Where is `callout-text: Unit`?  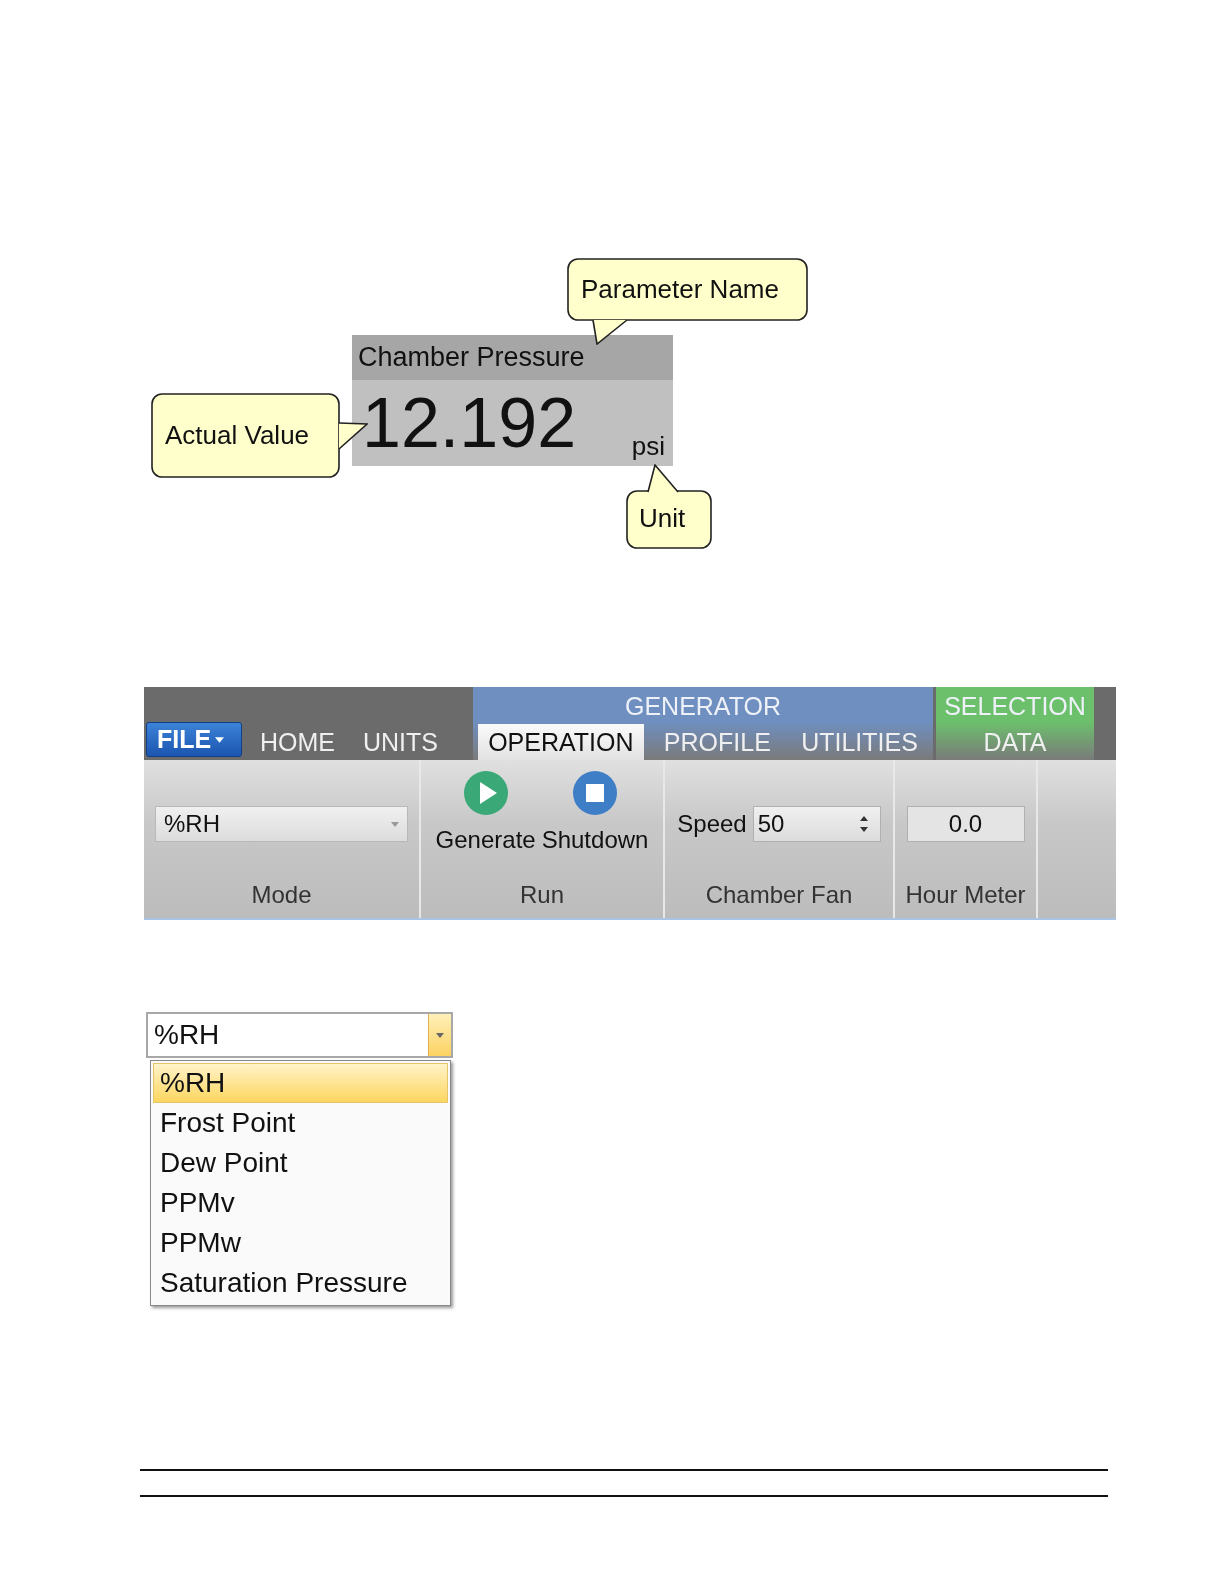
callout-text: Unit is located at coordinates (662, 518).